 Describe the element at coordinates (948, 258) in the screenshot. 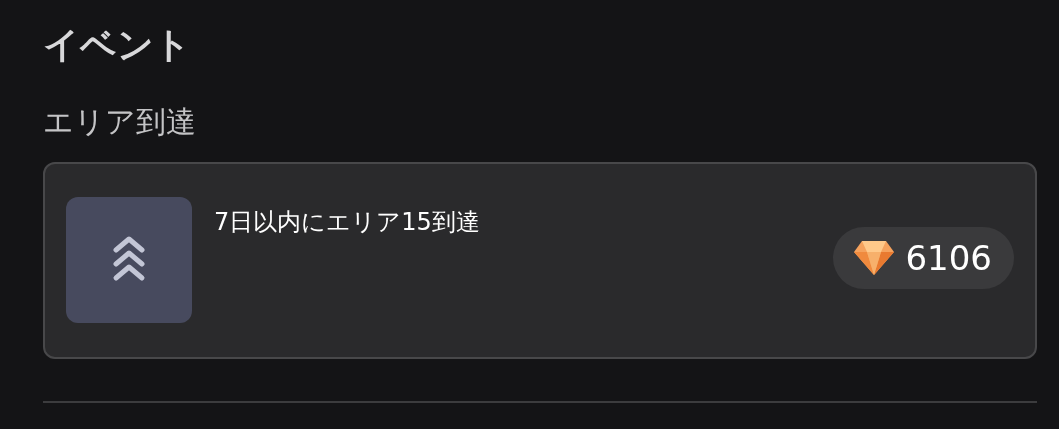

I see `reward-amount: 6106` at that location.